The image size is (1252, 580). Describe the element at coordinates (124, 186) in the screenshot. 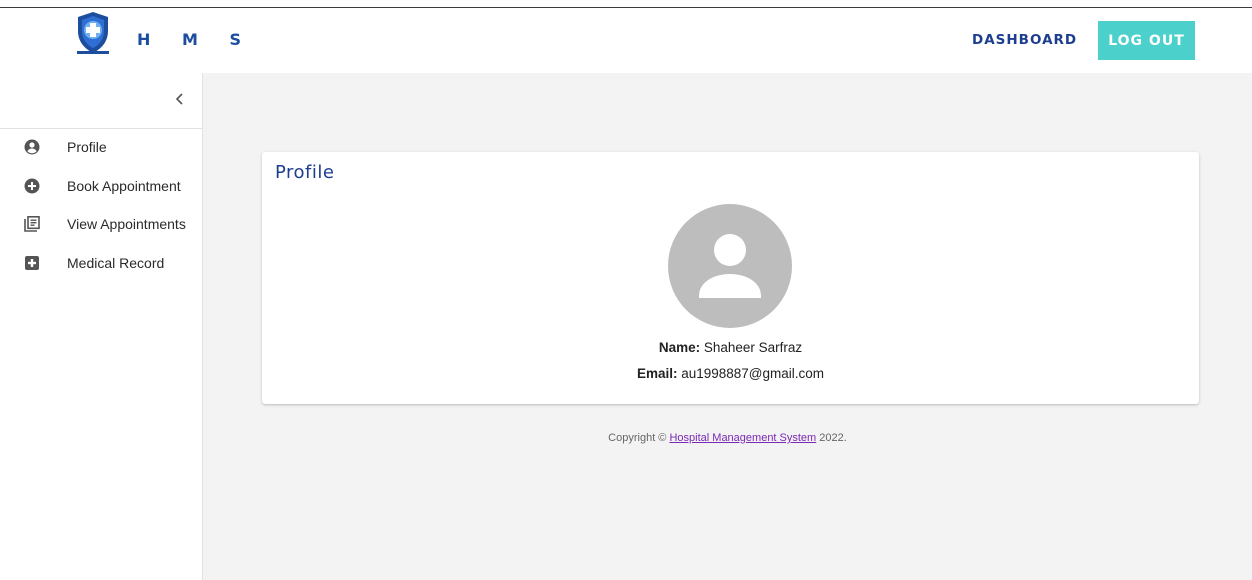

I see `sidebar-item-label: Book Appointment` at that location.